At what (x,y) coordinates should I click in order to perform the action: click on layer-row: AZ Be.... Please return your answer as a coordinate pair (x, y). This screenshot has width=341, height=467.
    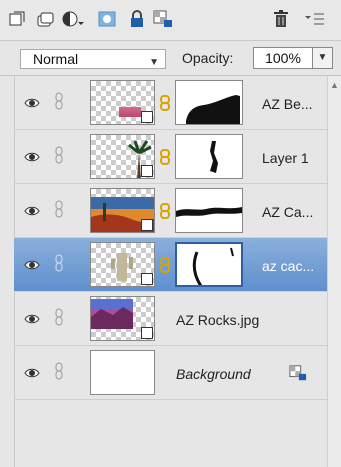
    Looking at the image, I should click on (170, 103).